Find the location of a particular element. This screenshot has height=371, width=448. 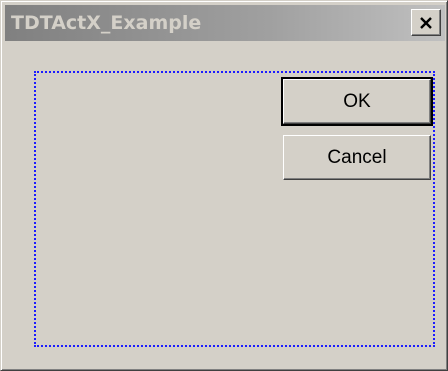

cancel-button: Cancel is located at coordinates (357, 157).